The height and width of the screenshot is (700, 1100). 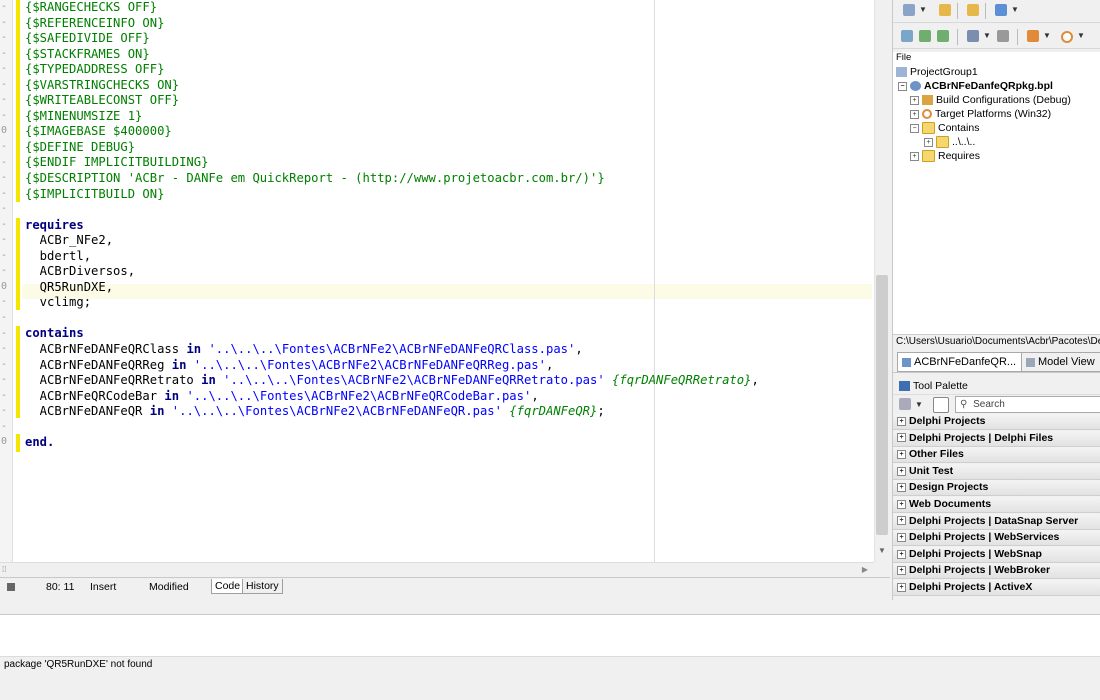 What do you see at coordinates (392, 195) in the screenshot?
I see `code-line: {$IMPLICITBUILD ON}` at bounding box center [392, 195].